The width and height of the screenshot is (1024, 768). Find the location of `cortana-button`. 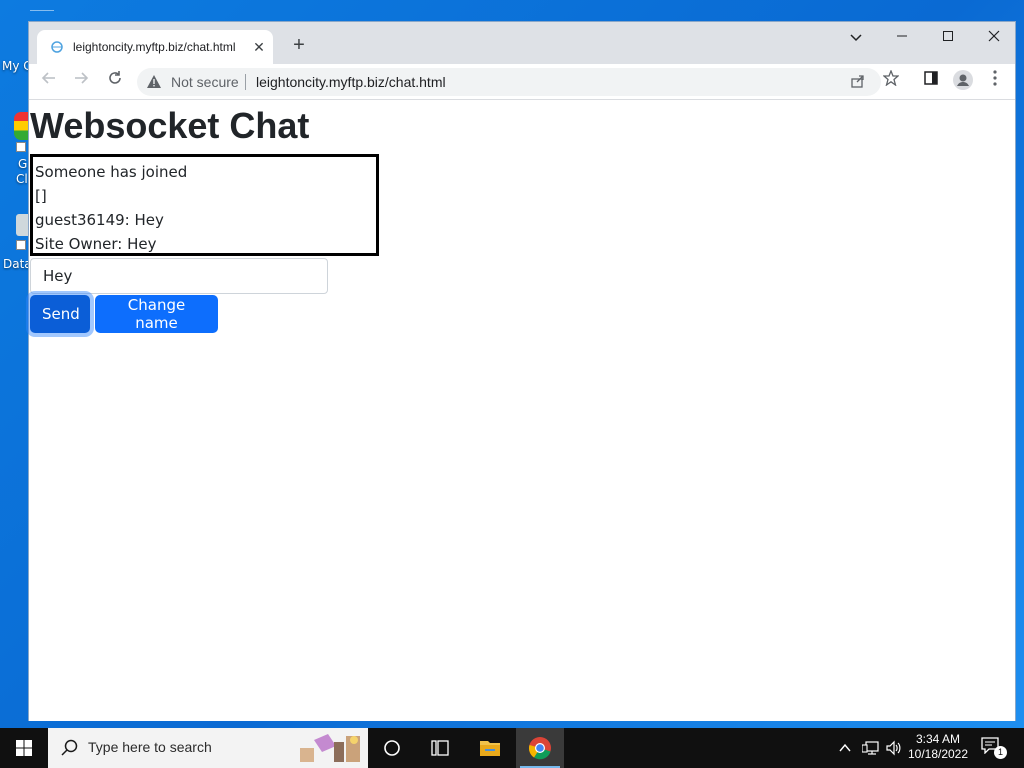

cortana-button is located at coordinates (392, 748).